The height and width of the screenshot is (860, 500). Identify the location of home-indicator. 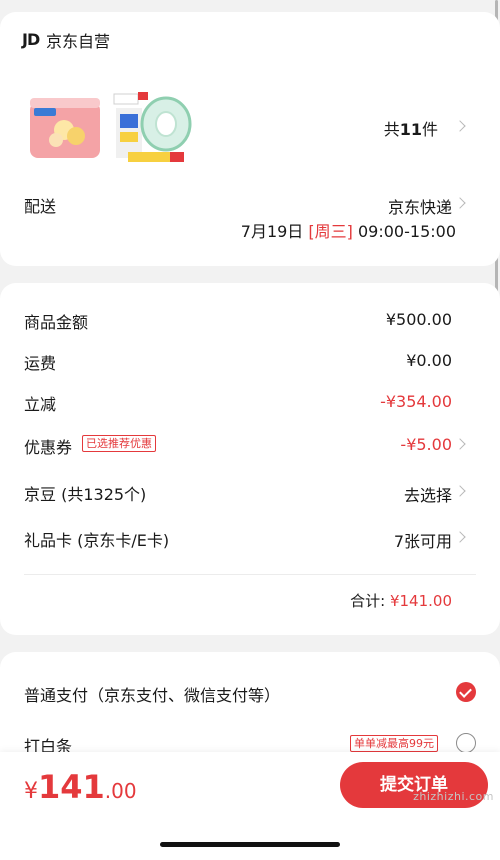
(250, 844).